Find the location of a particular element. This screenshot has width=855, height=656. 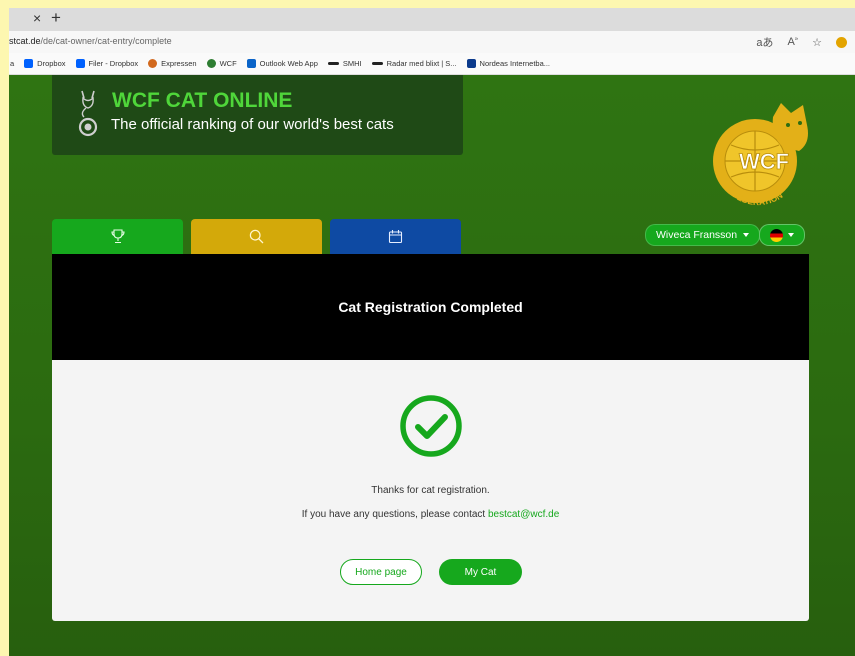

home-page-button: Home page is located at coordinates (381, 572).